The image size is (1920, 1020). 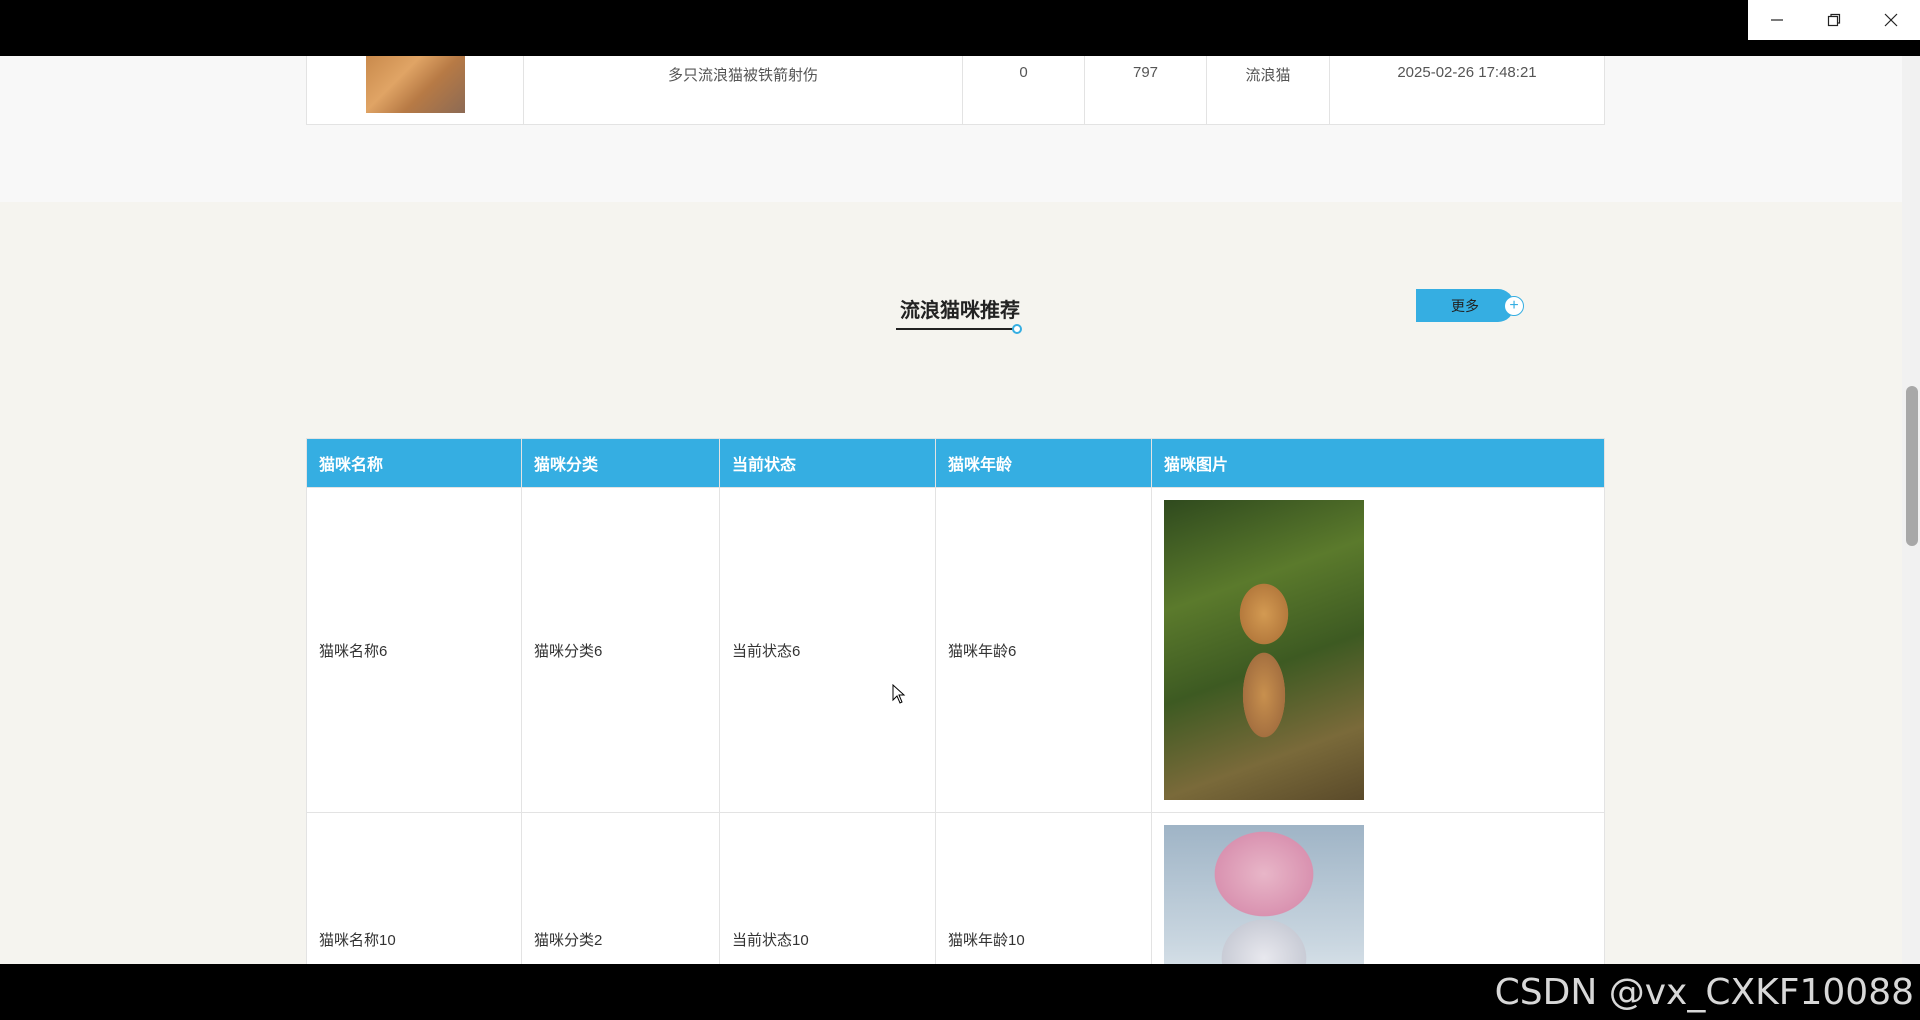 I want to click on mouse-cursor-icon, so click(x=899, y=694).